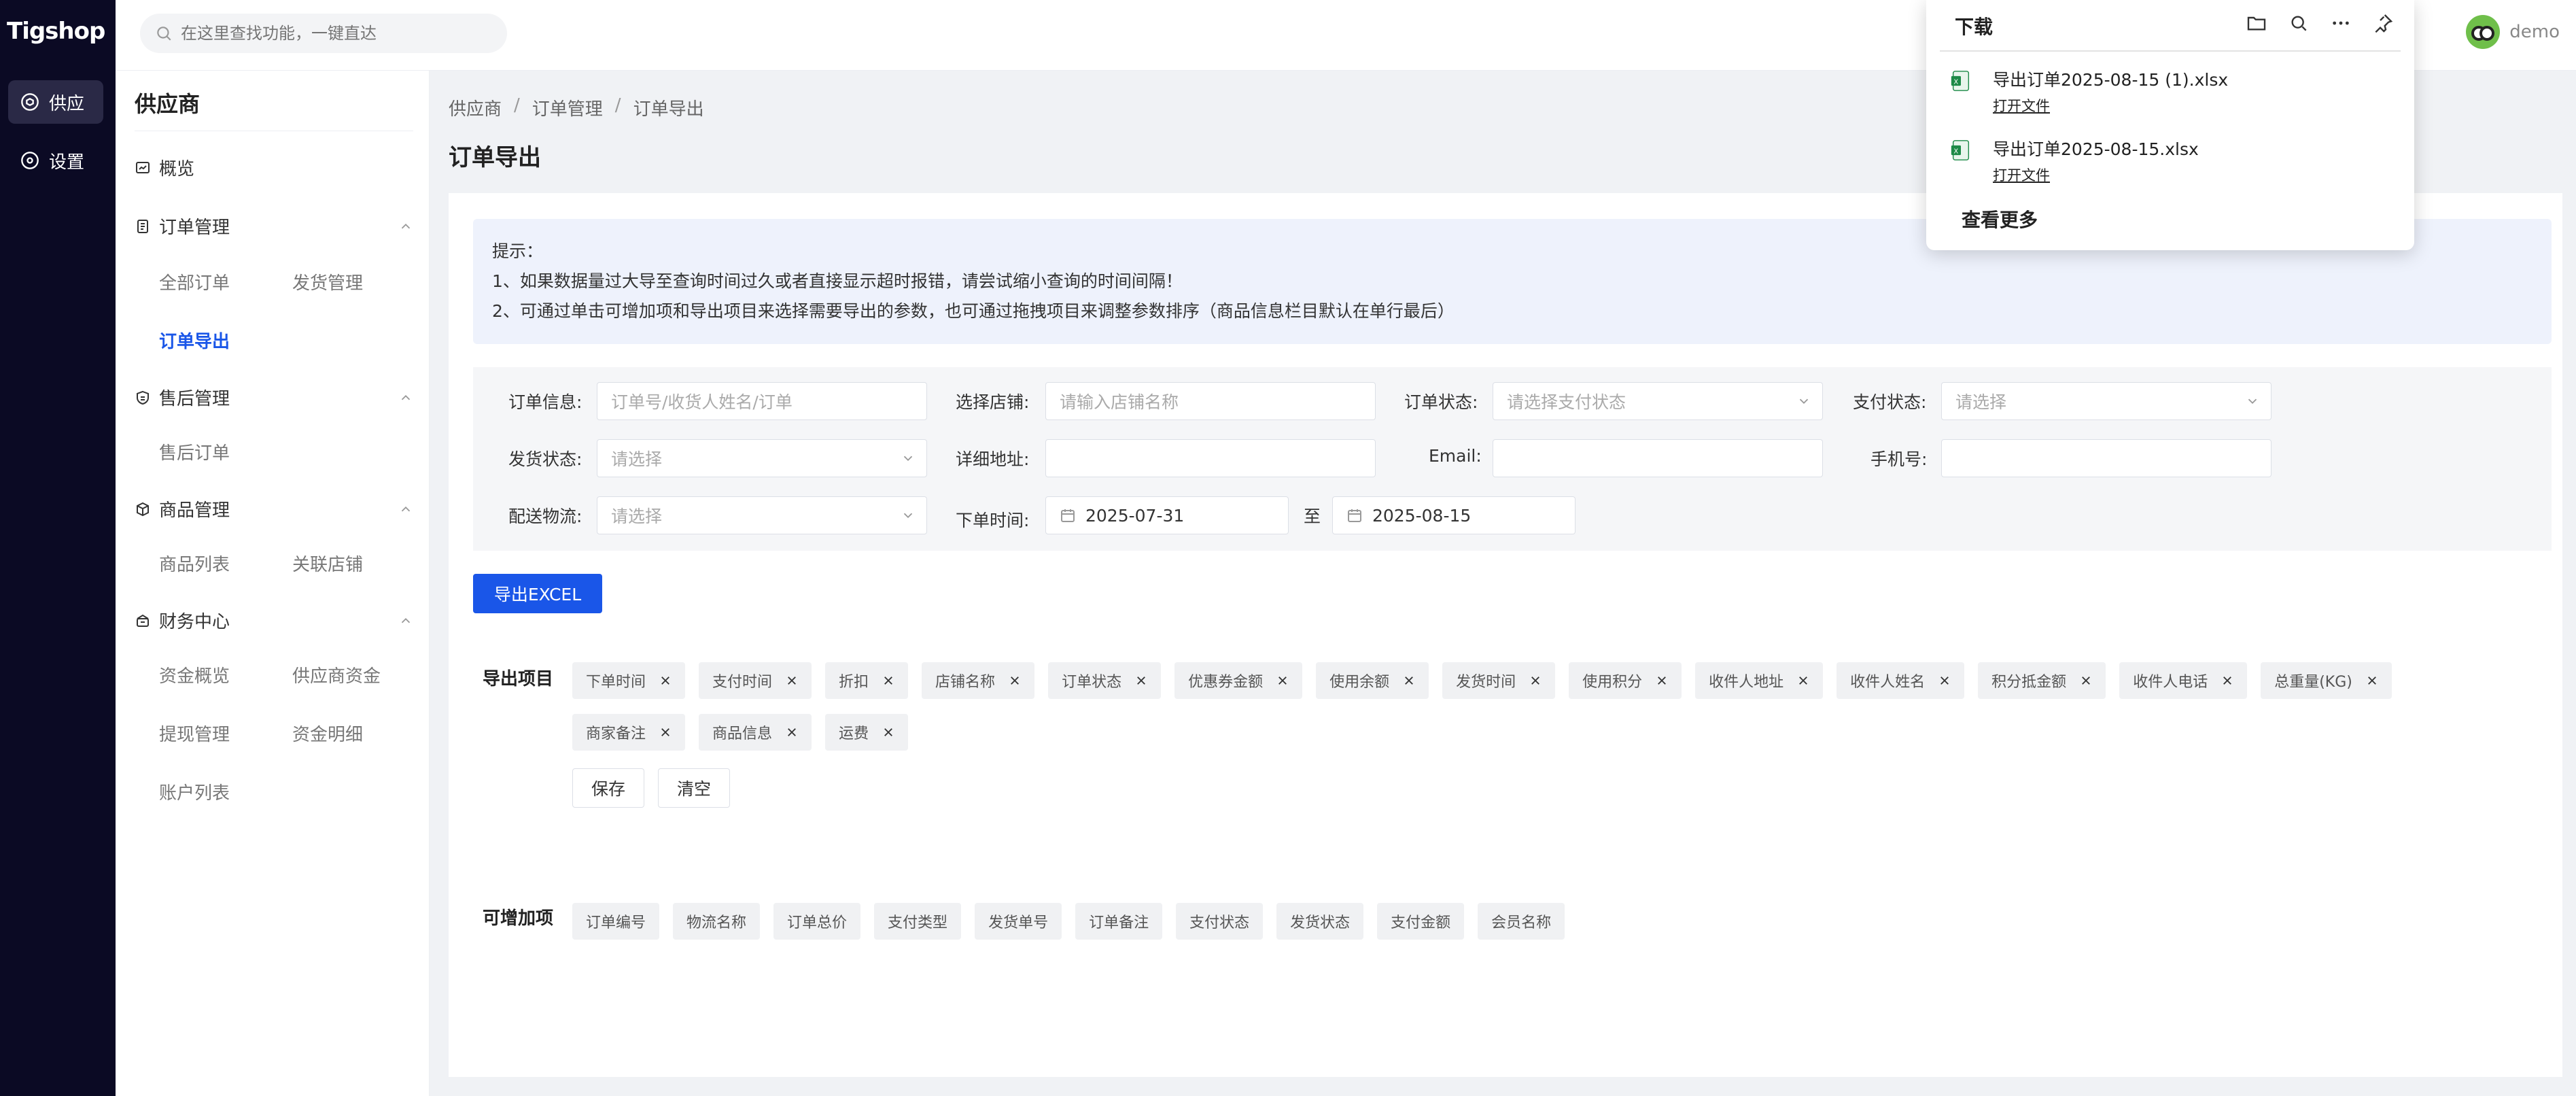 The width and height of the screenshot is (2576, 1096). What do you see at coordinates (1238, 680) in the screenshot?
I see `export-tag: 优惠券金额` at bounding box center [1238, 680].